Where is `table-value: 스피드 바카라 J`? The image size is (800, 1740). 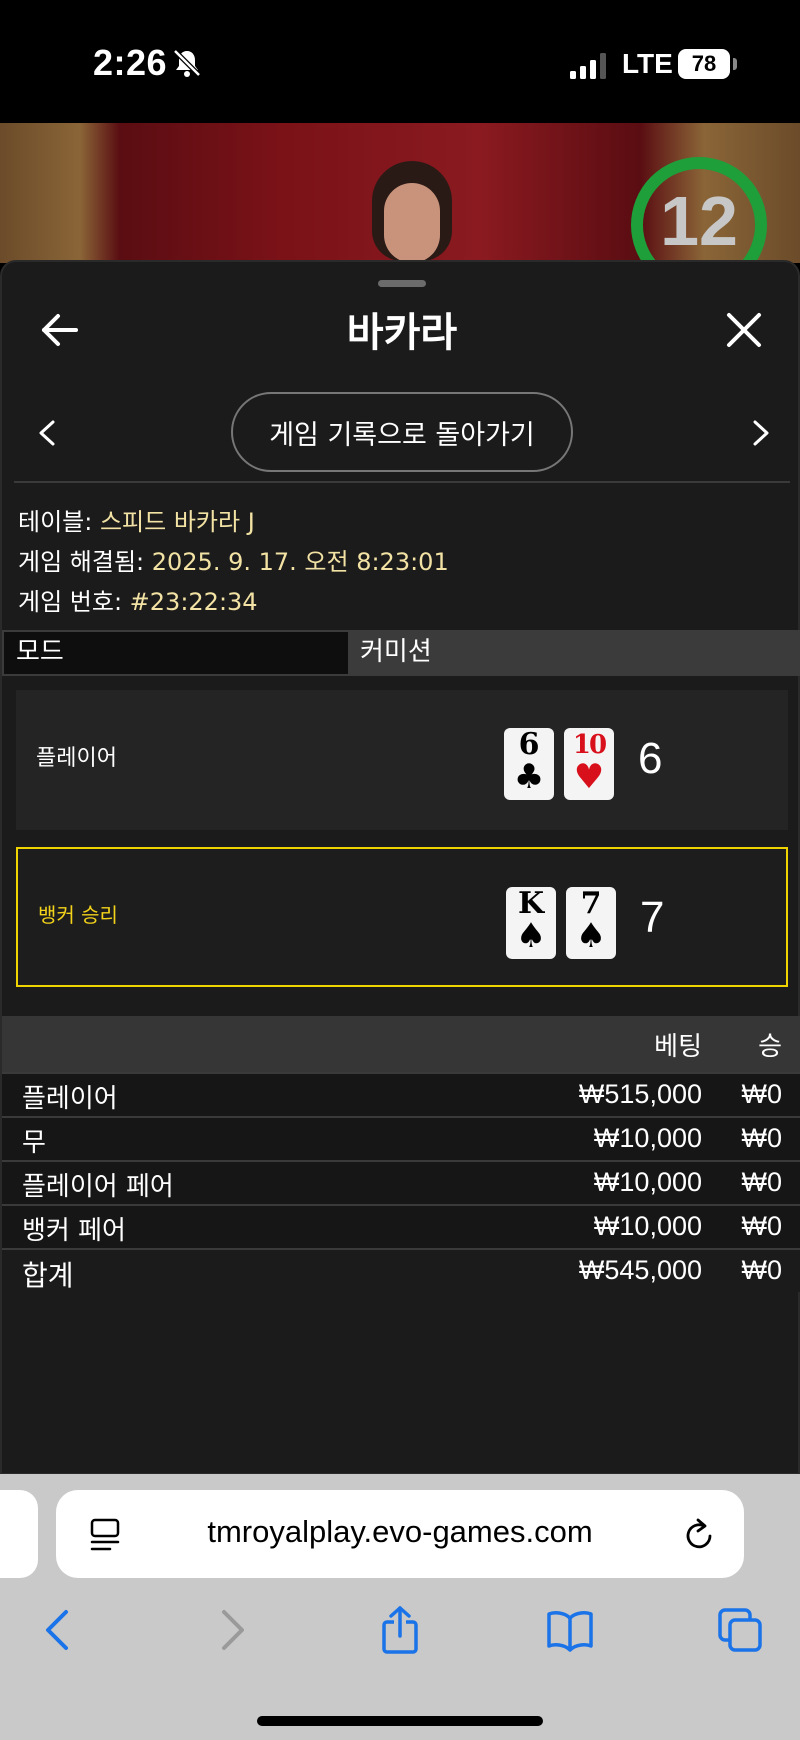
table-value: 스피드 바카라 J is located at coordinates (177, 522).